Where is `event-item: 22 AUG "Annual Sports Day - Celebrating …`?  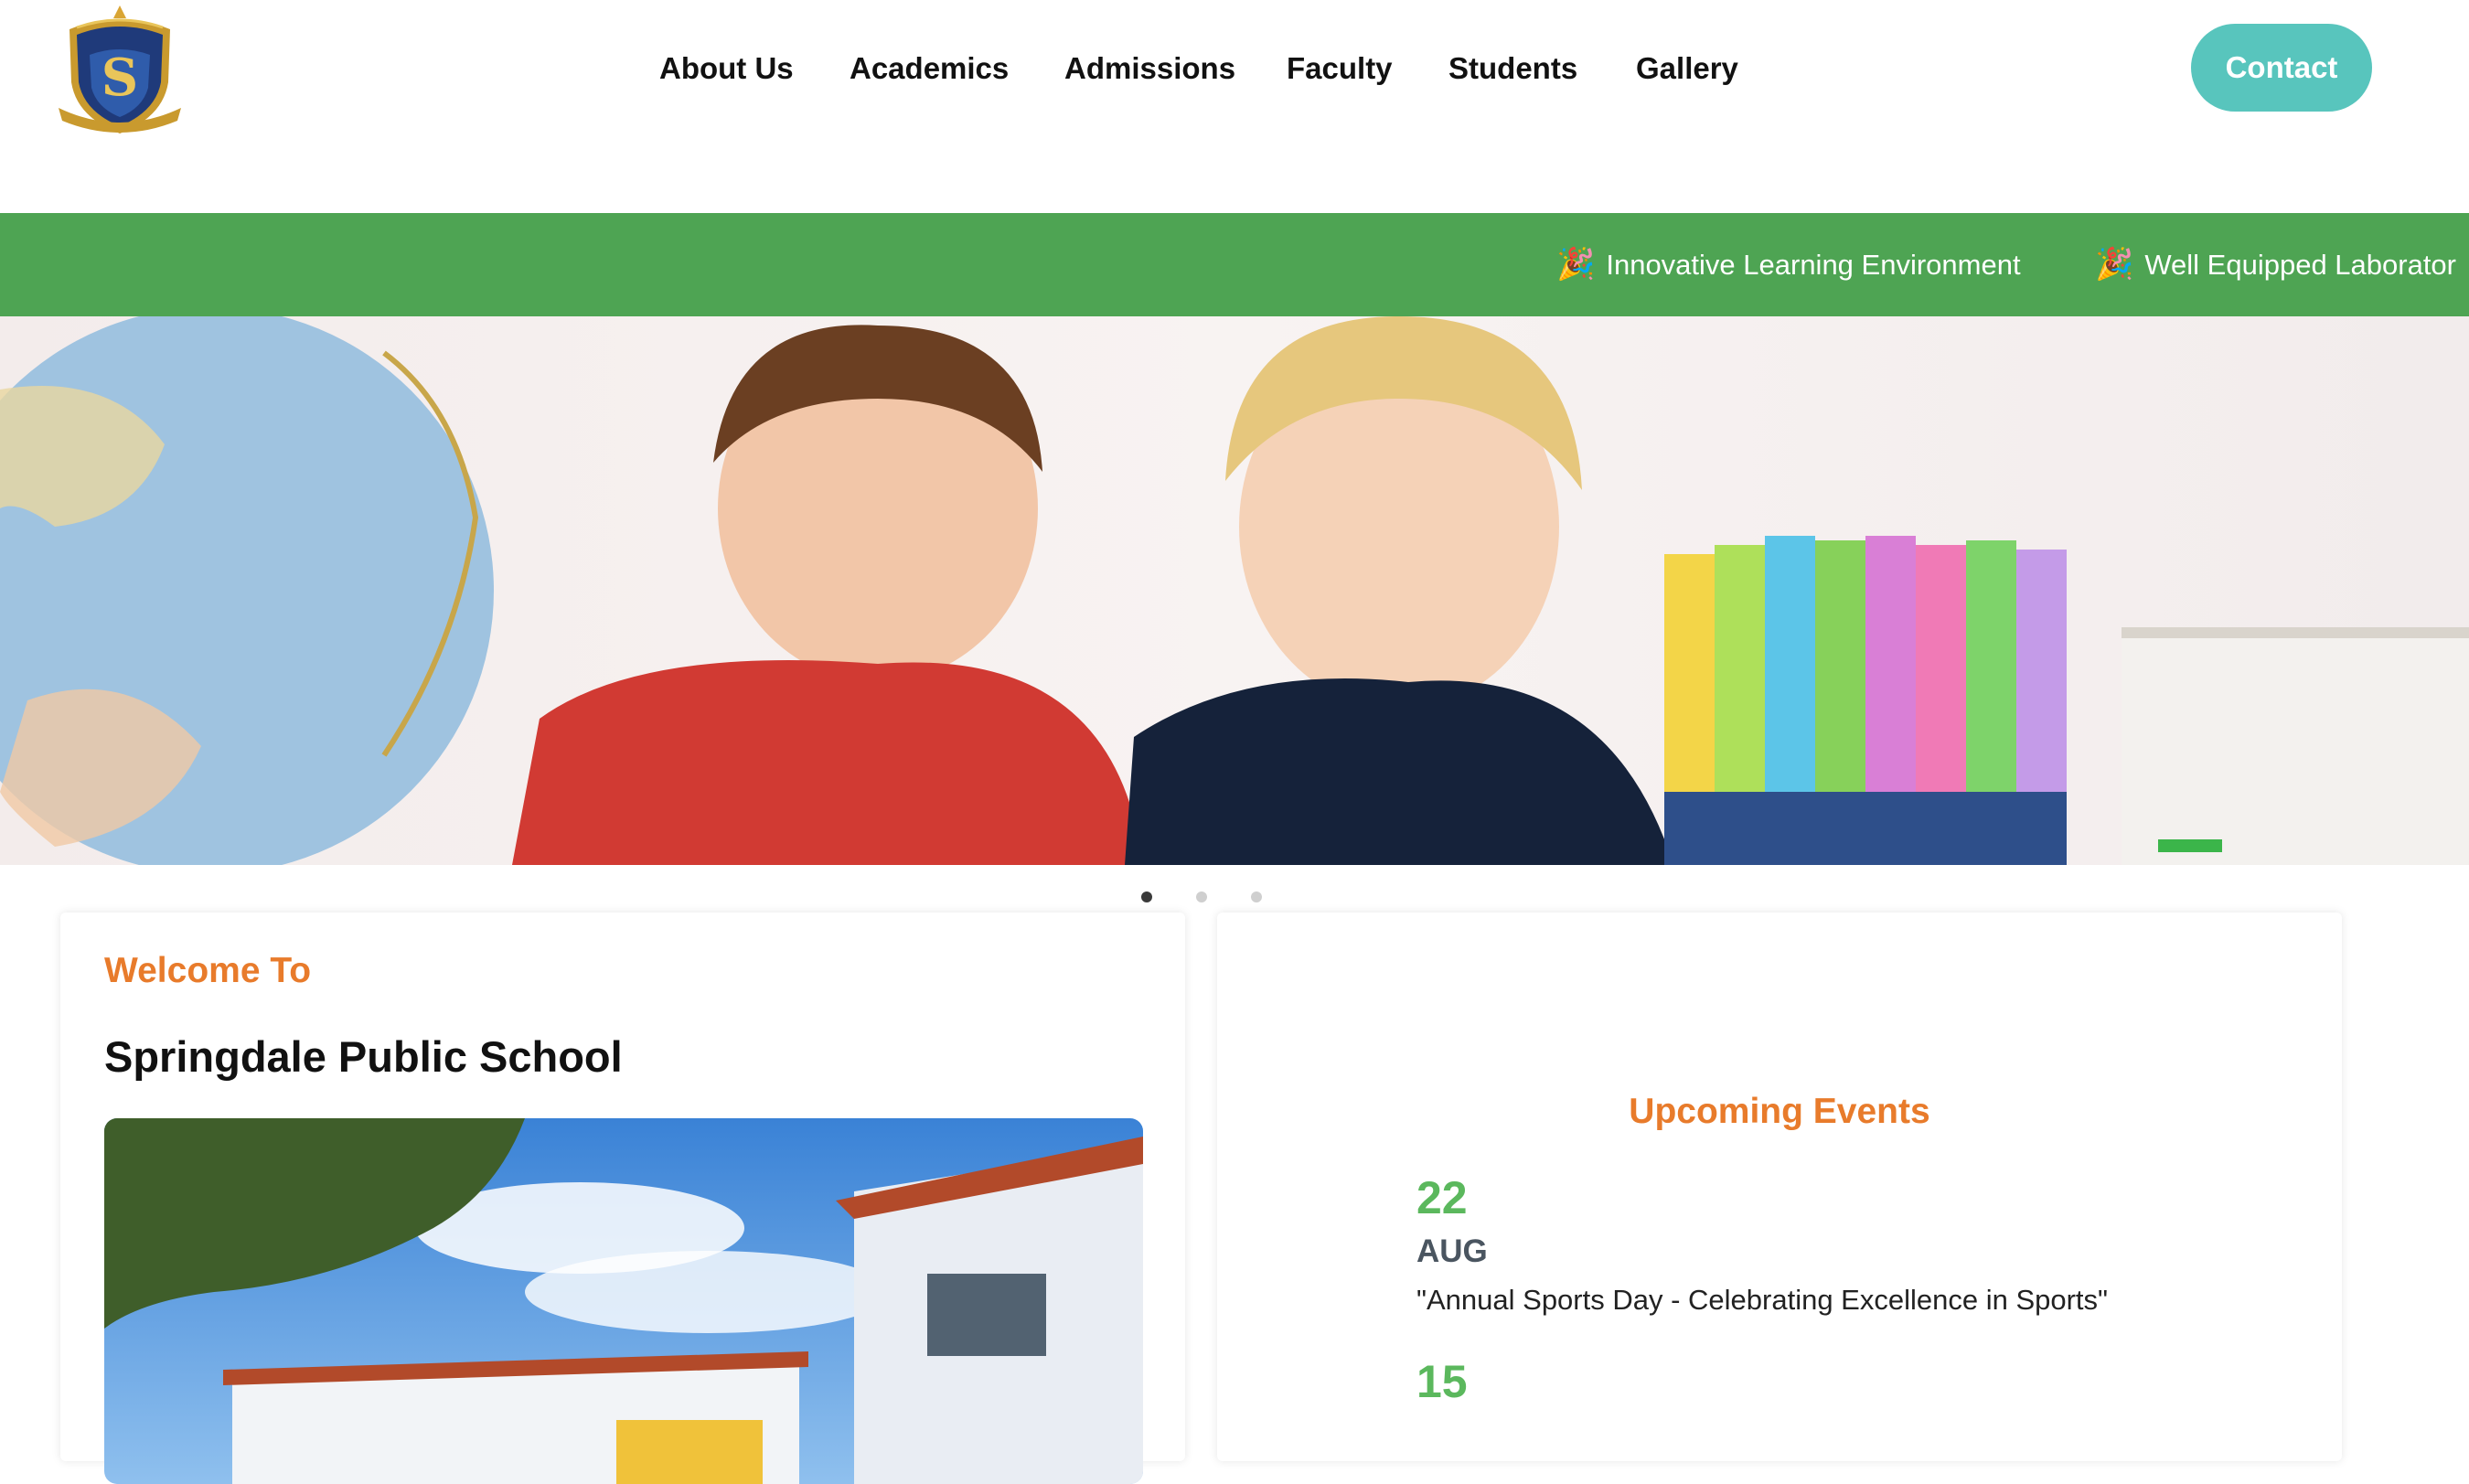
event-item: 22 AUG "Annual Sports Day - Celebrating … is located at coordinates (1762, 1244).